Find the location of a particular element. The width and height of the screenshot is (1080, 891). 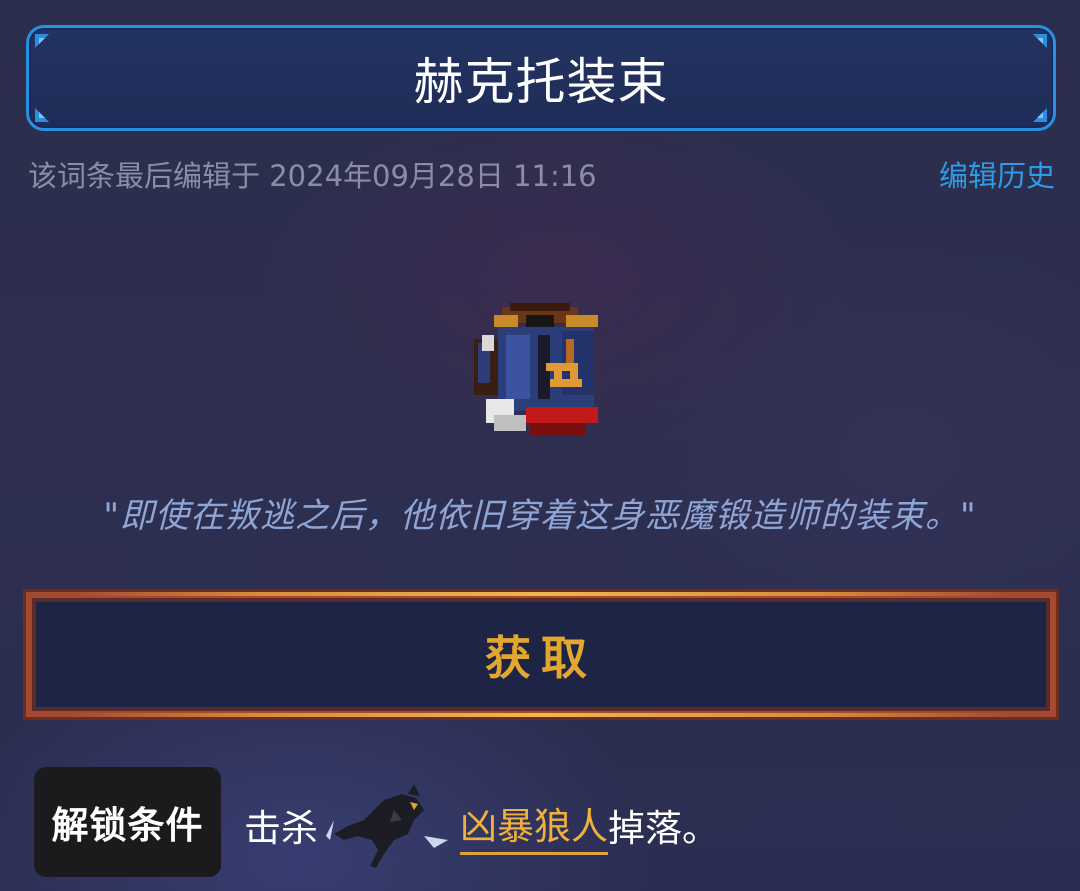

monster-link: 凶暴狼人 is located at coordinates (534, 825).